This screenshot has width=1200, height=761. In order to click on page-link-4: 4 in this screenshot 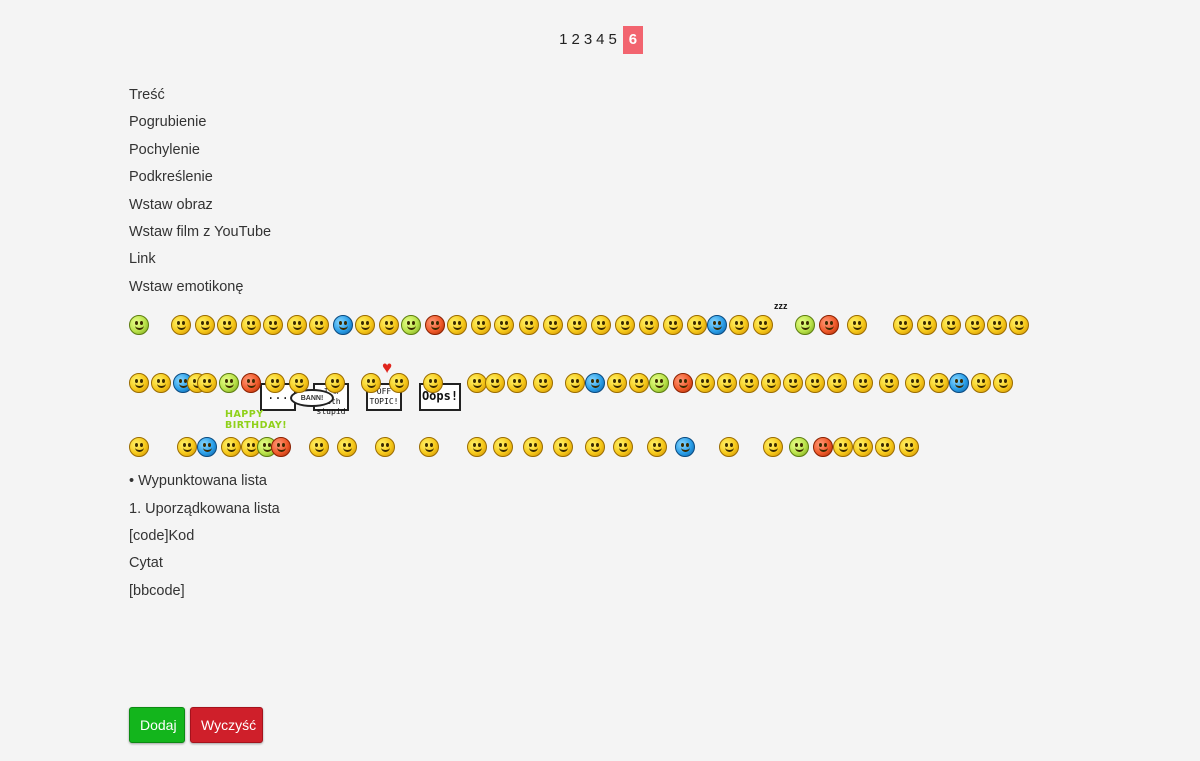, I will do `click(600, 40)`.